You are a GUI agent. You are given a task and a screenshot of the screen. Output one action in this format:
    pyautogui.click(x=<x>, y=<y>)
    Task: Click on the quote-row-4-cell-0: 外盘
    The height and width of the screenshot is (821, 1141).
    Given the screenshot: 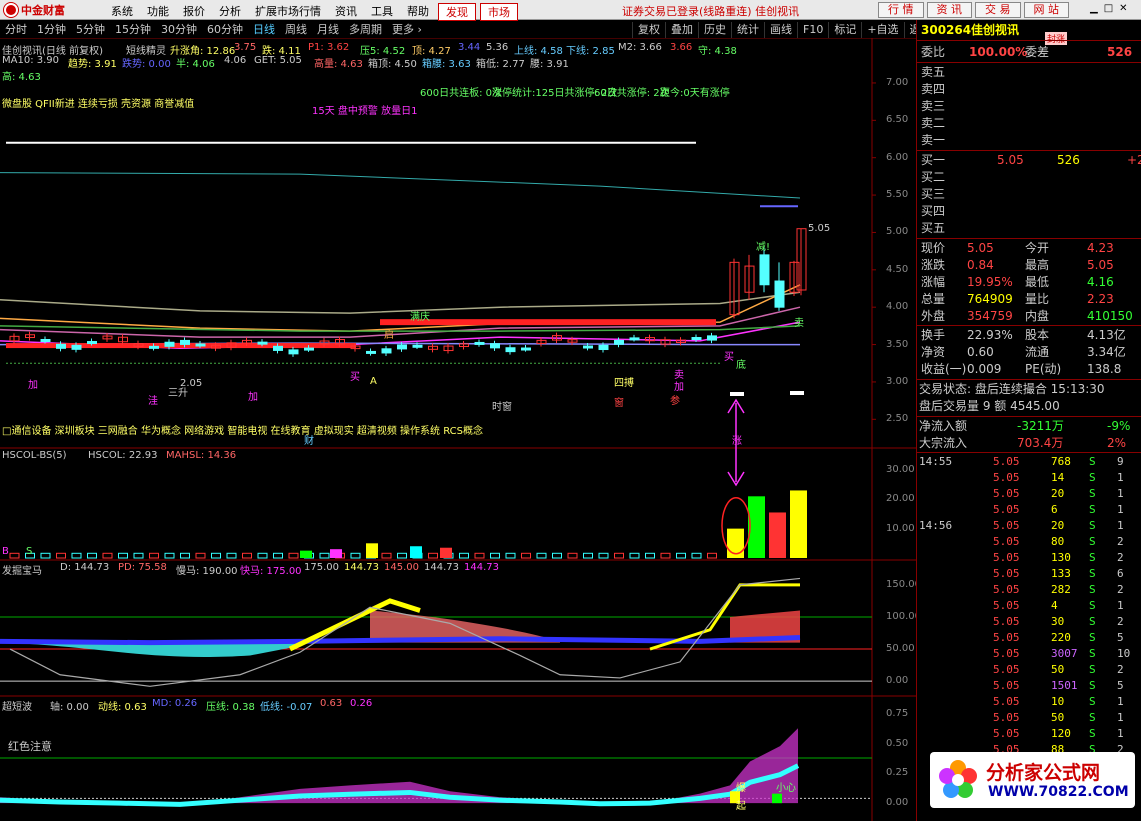 What is the action you would take?
    pyautogui.click(x=933, y=316)
    